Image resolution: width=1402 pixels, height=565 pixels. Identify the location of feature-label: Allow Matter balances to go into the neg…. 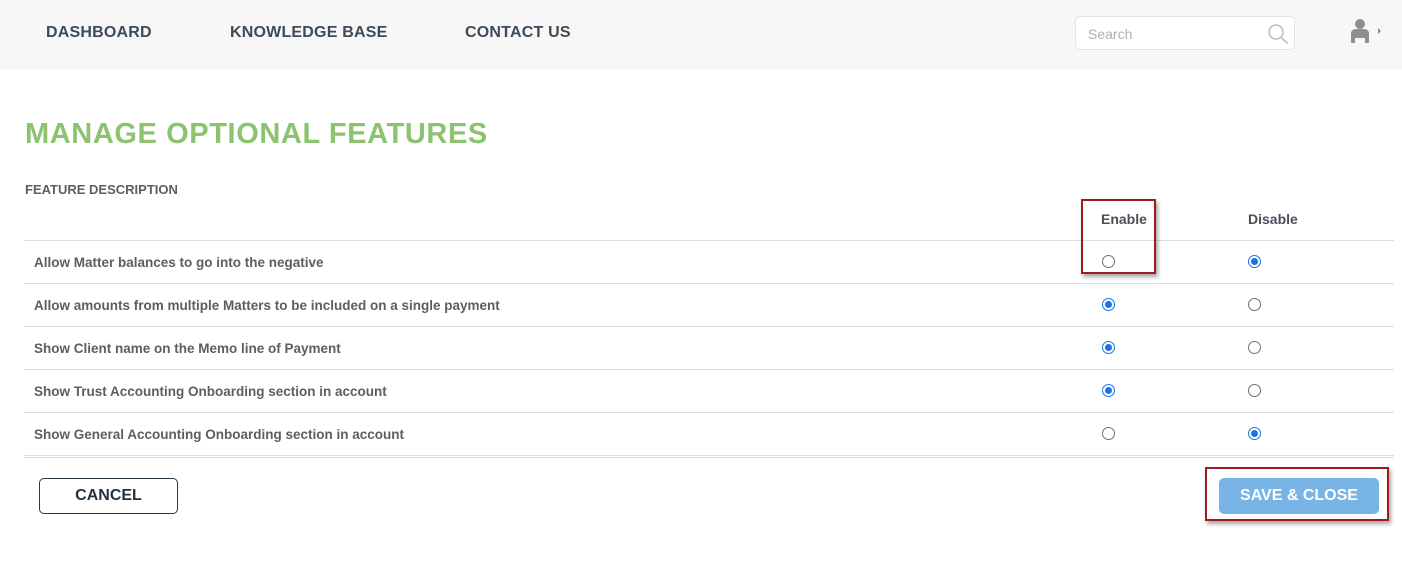
(179, 262).